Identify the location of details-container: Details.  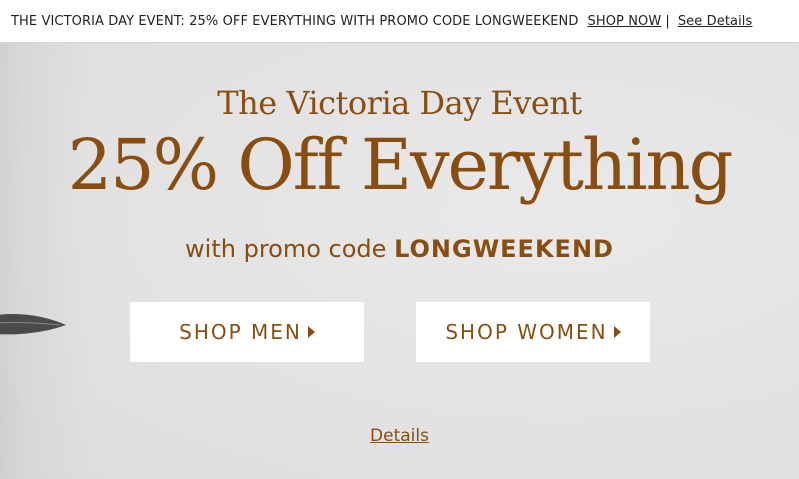
(399, 436).